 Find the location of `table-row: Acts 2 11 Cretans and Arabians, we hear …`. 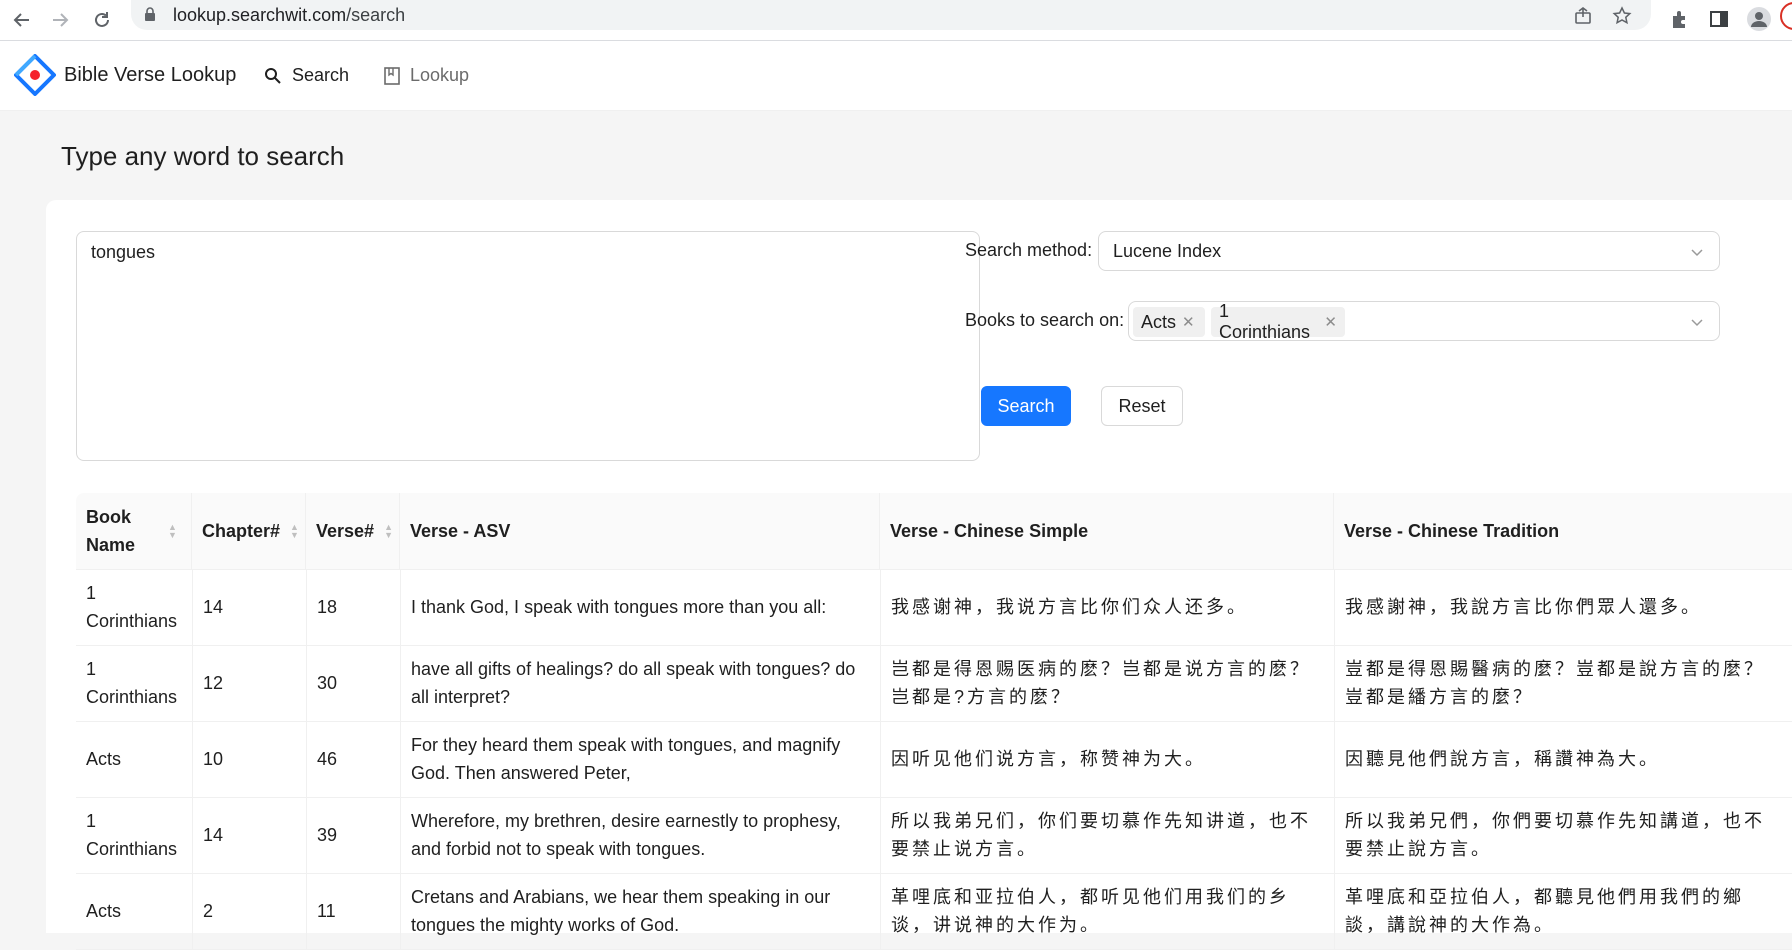

table-row: Acts 2 11 Cretans and Arabians, we hear … is located at coordinates (934, 911).